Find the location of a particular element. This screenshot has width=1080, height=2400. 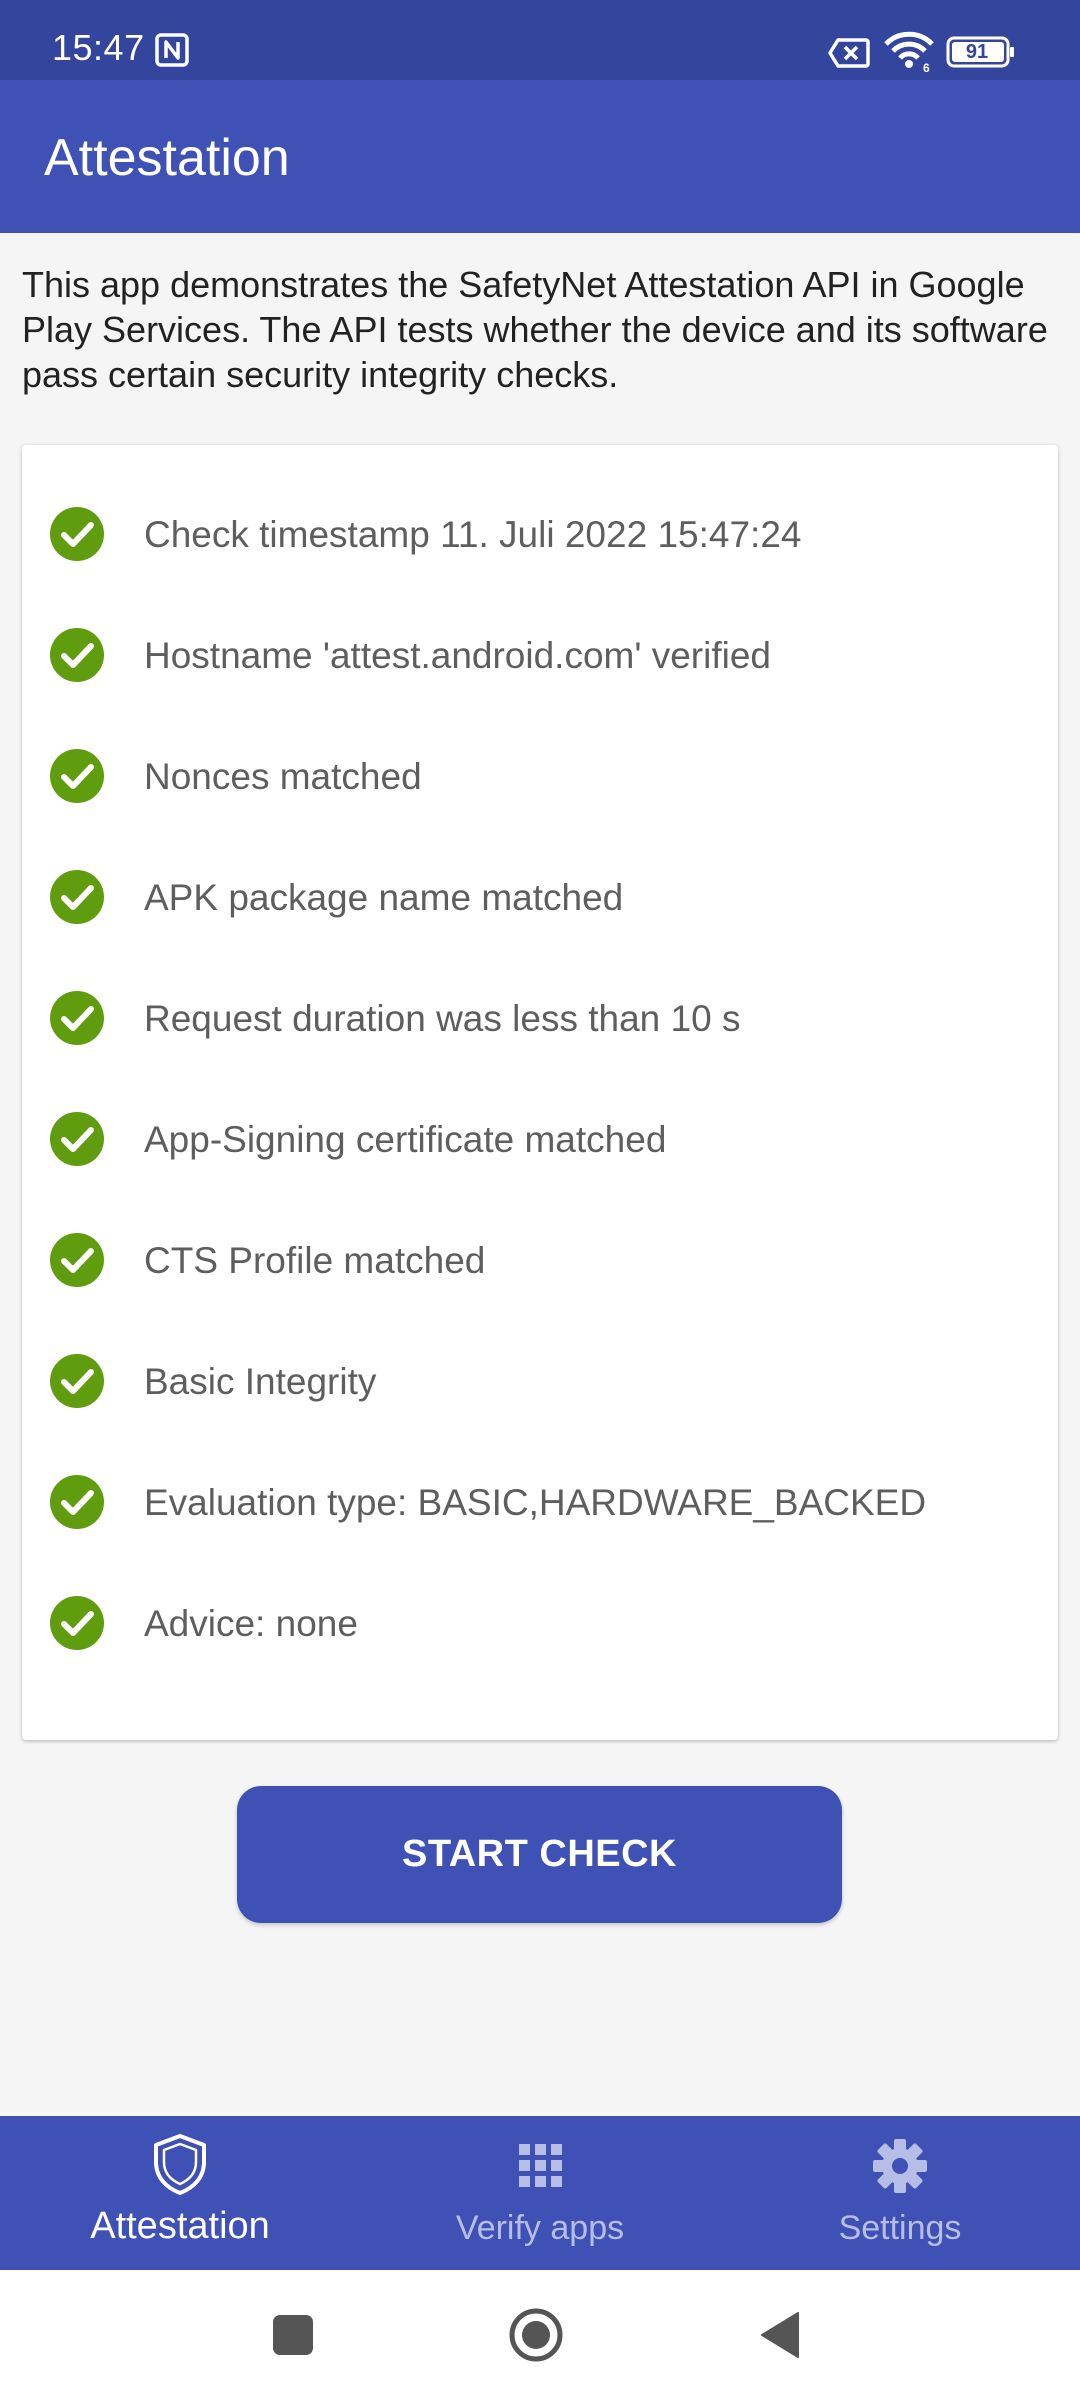

app-bar: Attestation is located at coordinates (540, 156).